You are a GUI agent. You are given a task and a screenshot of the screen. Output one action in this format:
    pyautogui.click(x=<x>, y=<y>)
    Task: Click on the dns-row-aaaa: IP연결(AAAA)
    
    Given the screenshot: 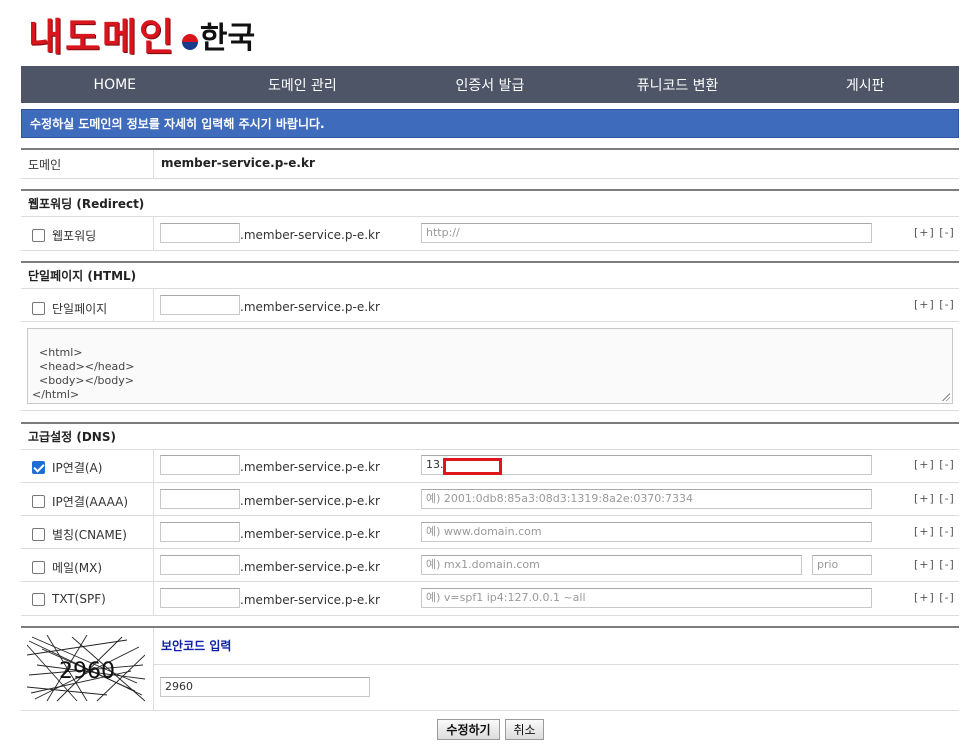 What is the action you would take?
    pyautogui.click(x=78, y=501)
    